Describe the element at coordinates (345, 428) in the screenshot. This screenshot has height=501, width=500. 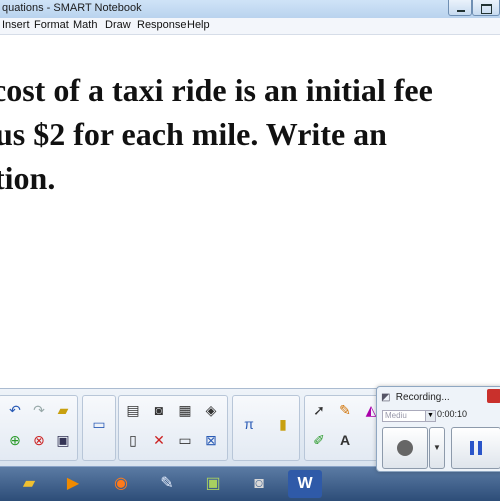
I see `toolbar-group-draw: ➚ ✎ ◭ ✐ A` at that location.